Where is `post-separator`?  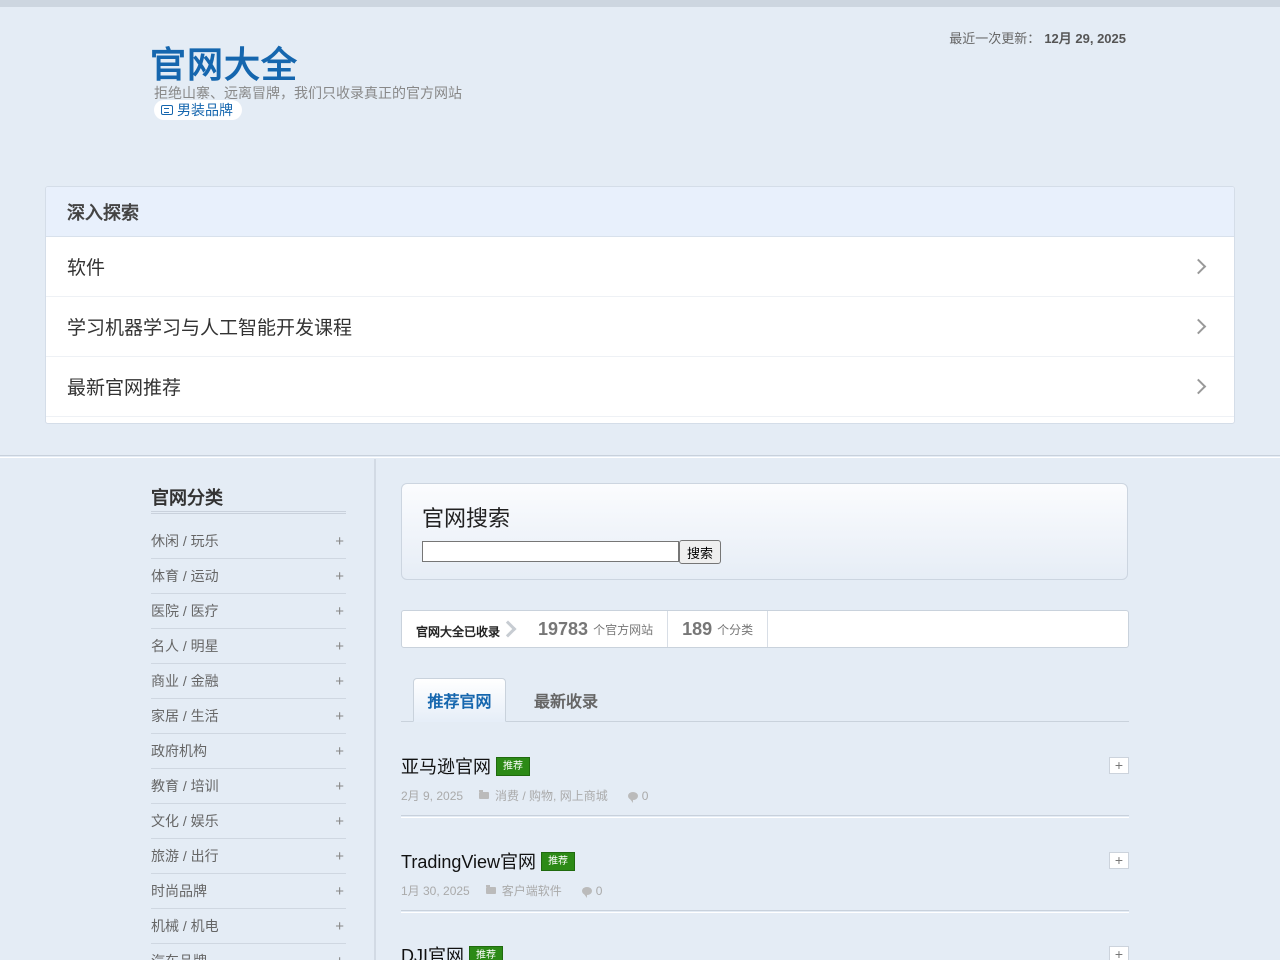 post-separator is located at coordinates (765, 911).